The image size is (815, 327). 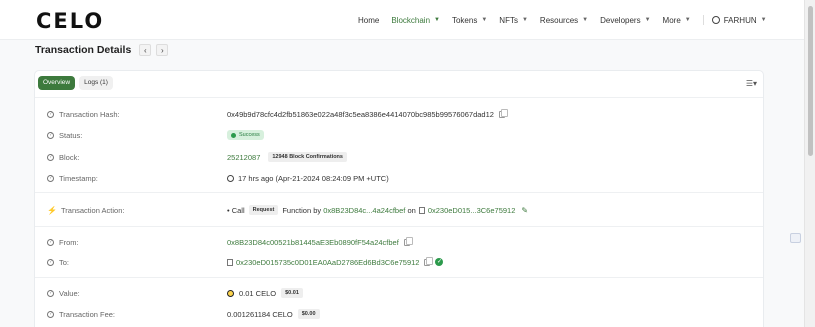 I want to click on verified-check-icon: ✓, so click(x=439, y=262).